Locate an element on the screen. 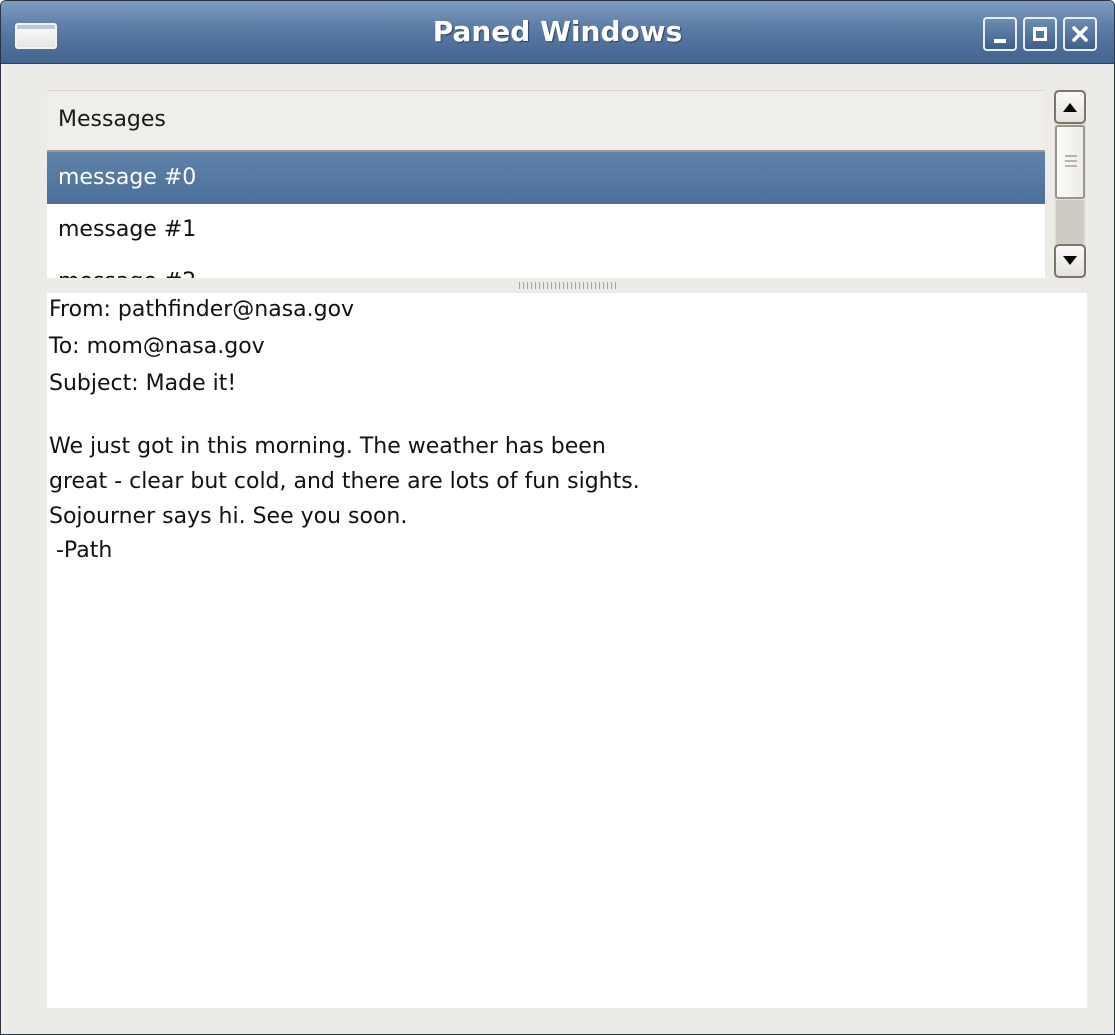  window-title: Paned Windows is located at coordinates (557, 31).